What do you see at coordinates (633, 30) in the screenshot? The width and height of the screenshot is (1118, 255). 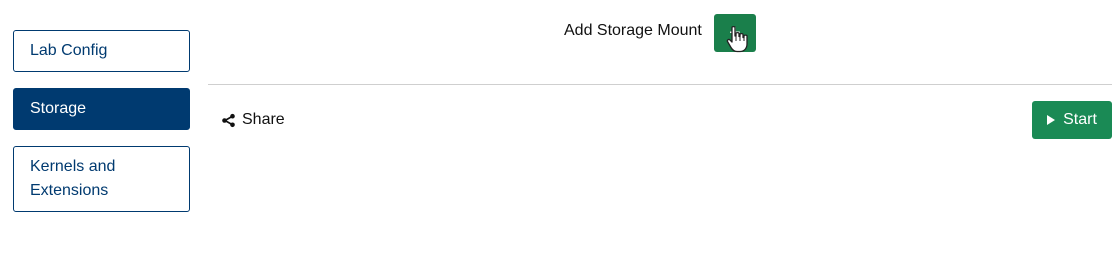 I see `add-storage-mount-label: Add Storage Mount` at bounding box center [633, 30].